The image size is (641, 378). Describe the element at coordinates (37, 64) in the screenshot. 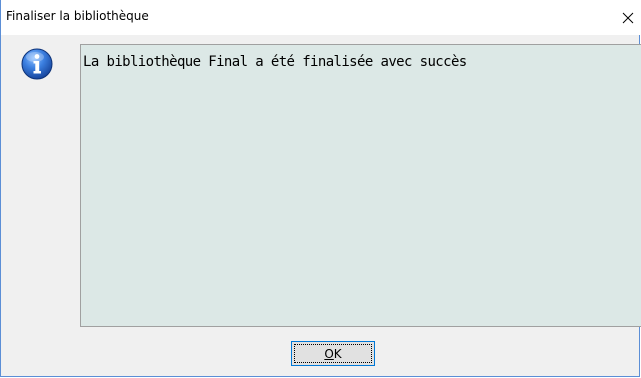

I see `info-icon` at that location.